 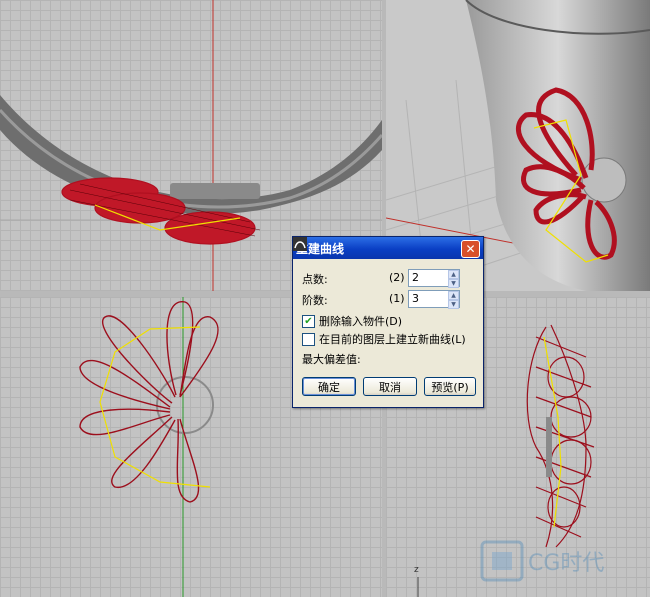 What do you see at coordinates (453, 283) in the screenshot?
I see `points-down-icon: ▼` at bounding box center [453, 283].